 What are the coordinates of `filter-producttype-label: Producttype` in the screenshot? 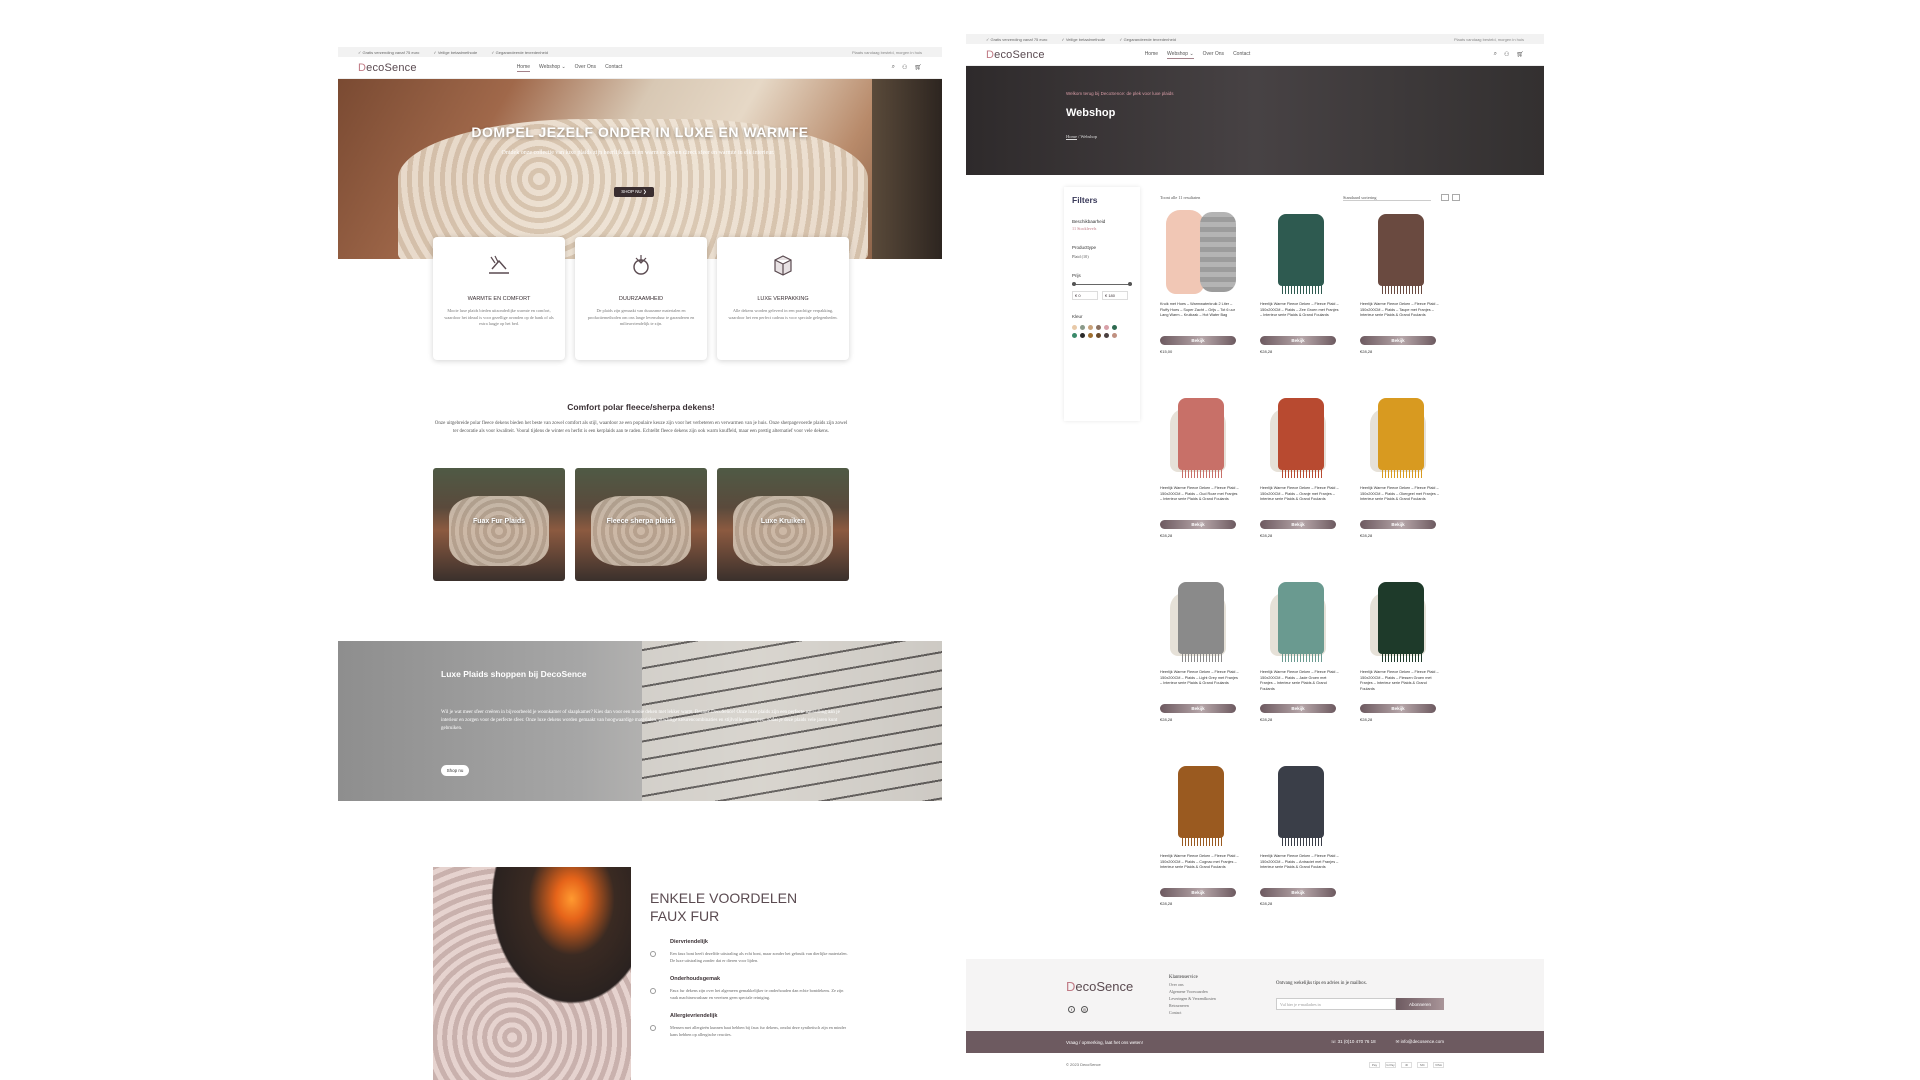 It's located at (1102, 247).